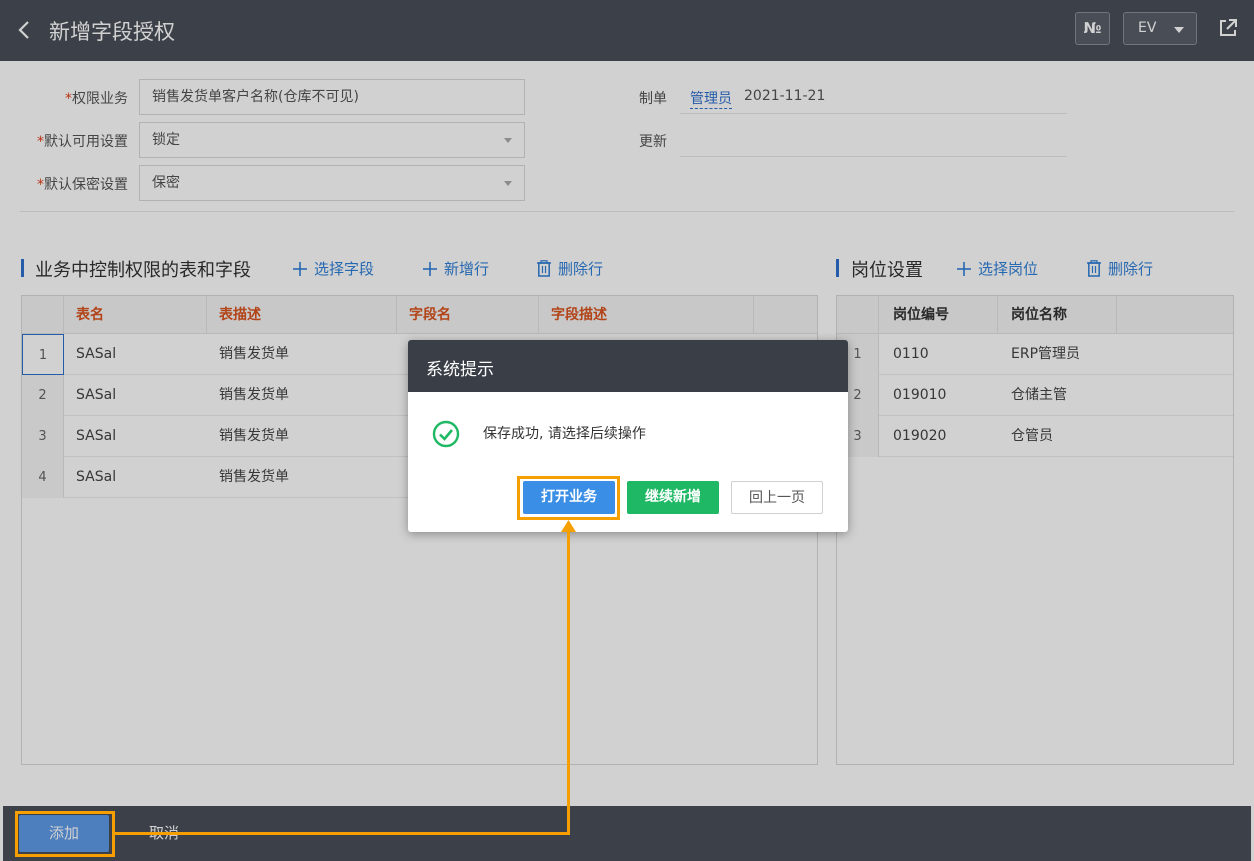  What do you see at coordinates (342, 833) in the screenshot?
I see `annotation-connector-horizontal` at bounding box center [342, 833].